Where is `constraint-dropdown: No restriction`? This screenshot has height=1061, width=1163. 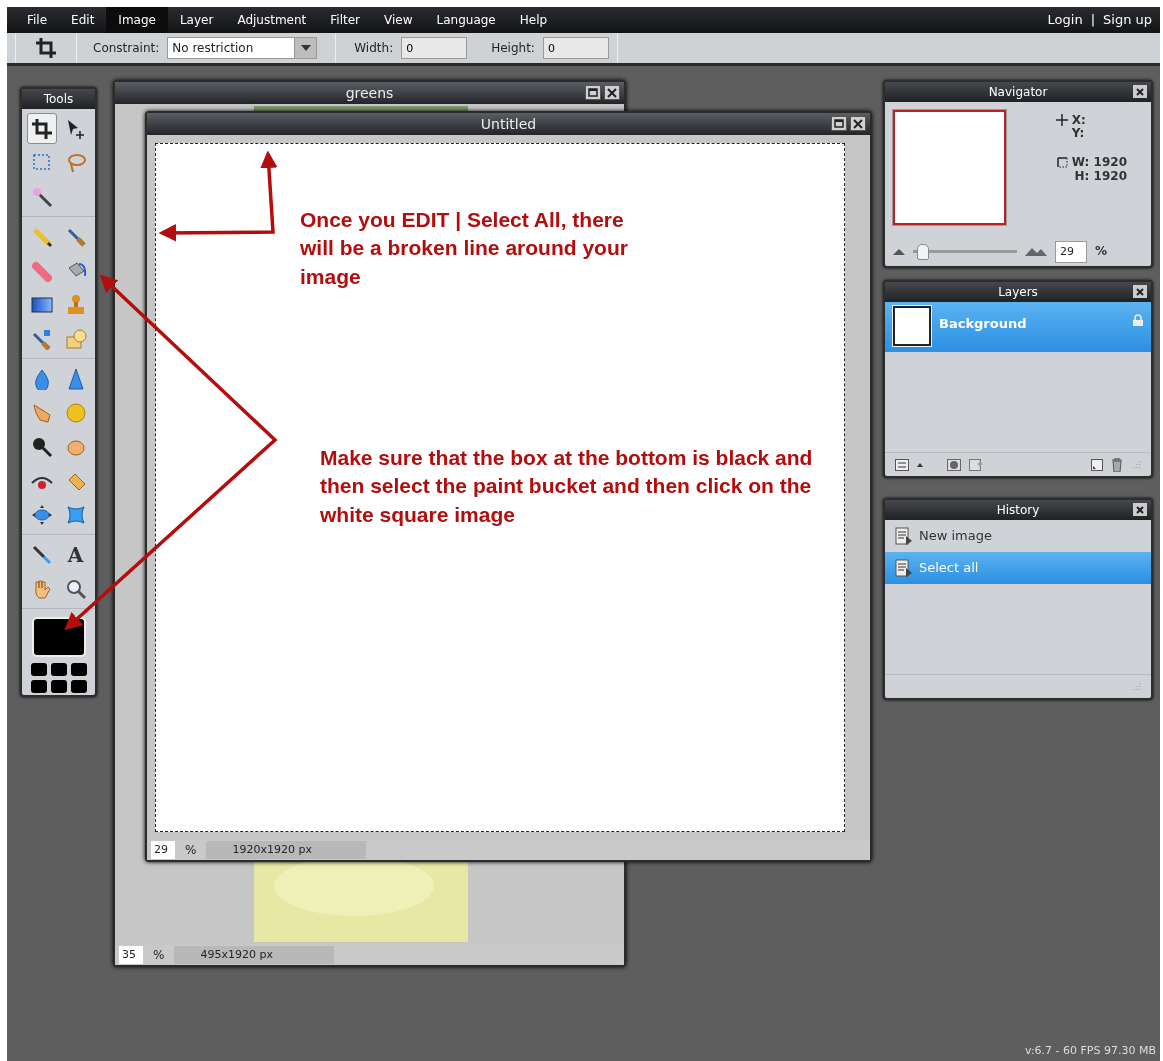
constraint-dropdown: No restriction is located at coordinates (242, 48).